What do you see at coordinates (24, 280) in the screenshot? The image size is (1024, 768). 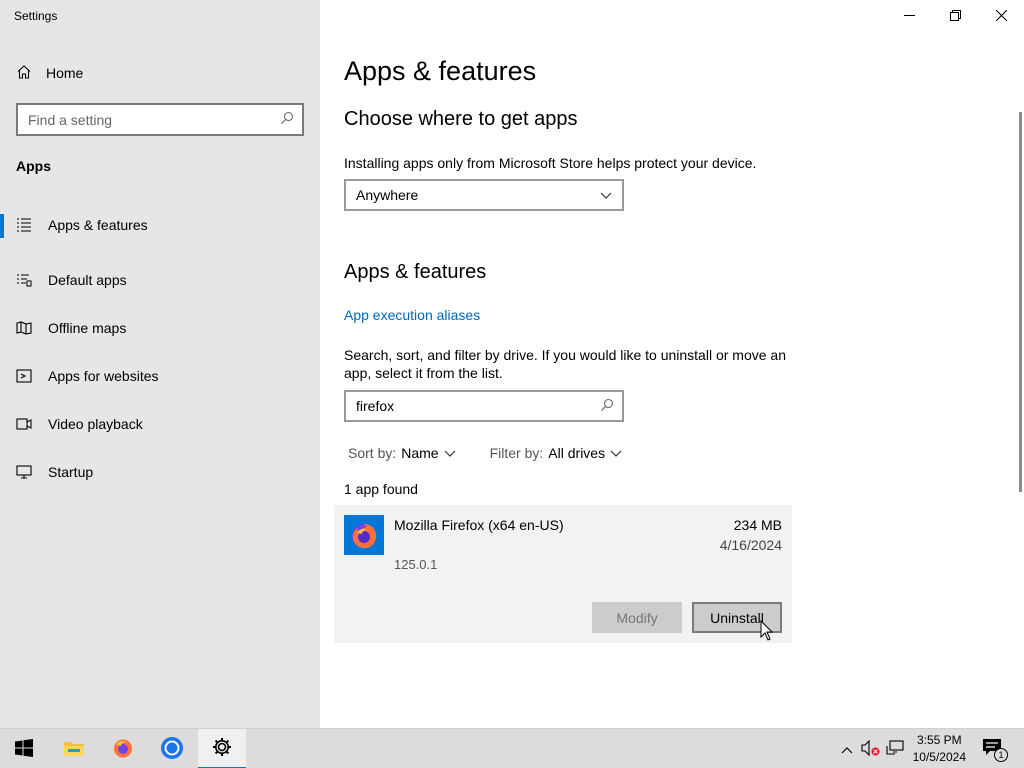 I see `default-apps-icon` at bounding box center [24, 280].